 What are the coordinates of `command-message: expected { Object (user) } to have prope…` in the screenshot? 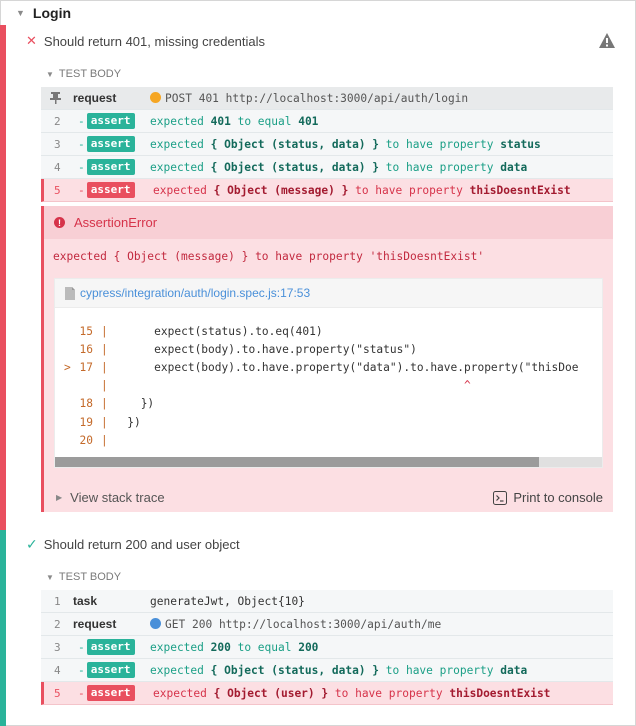 It's located at (351, 693).